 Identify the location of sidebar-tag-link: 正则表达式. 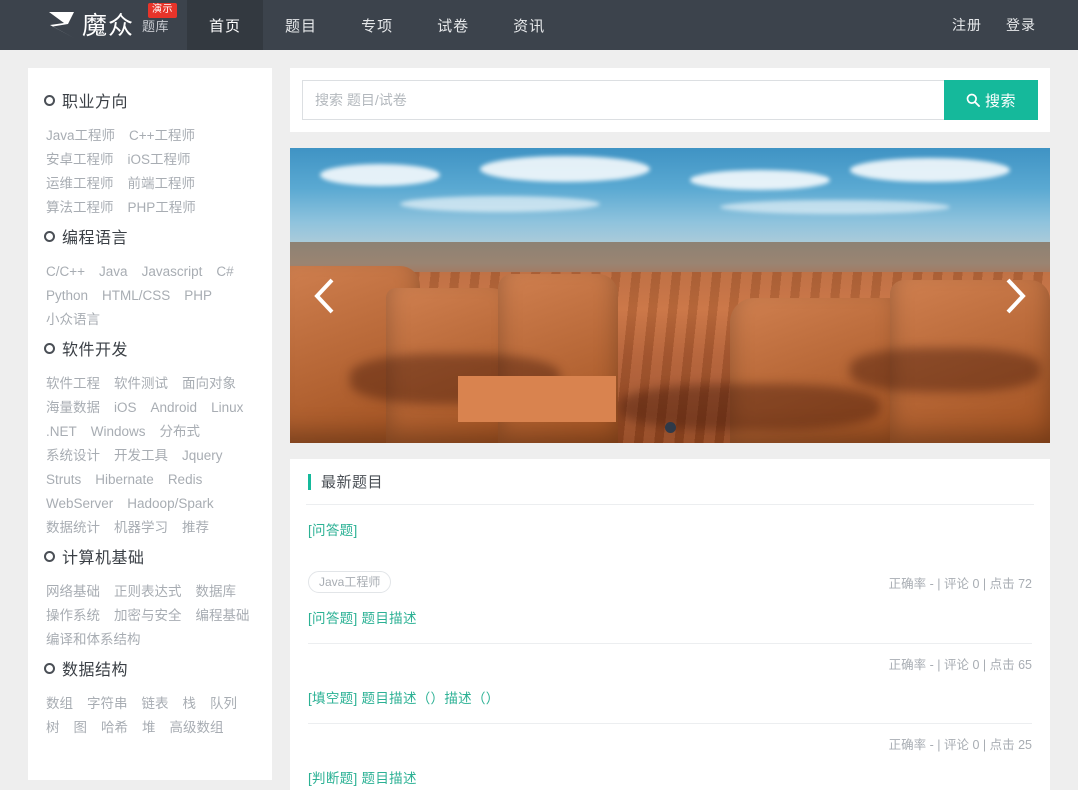
(148, 592).